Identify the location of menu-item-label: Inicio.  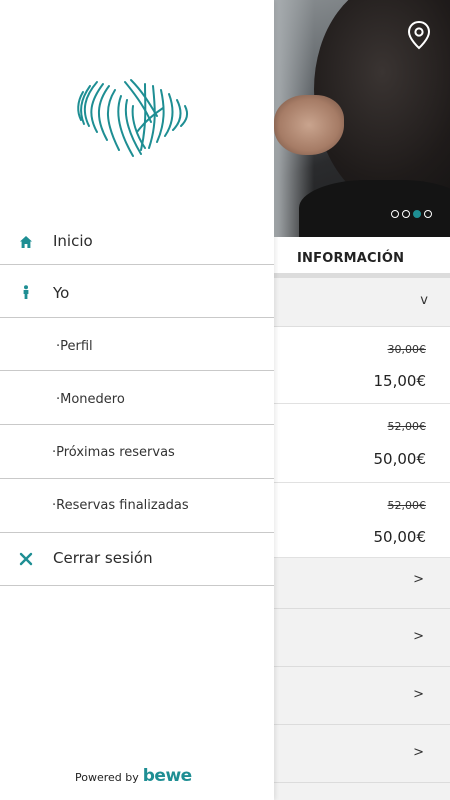
(73, 241).